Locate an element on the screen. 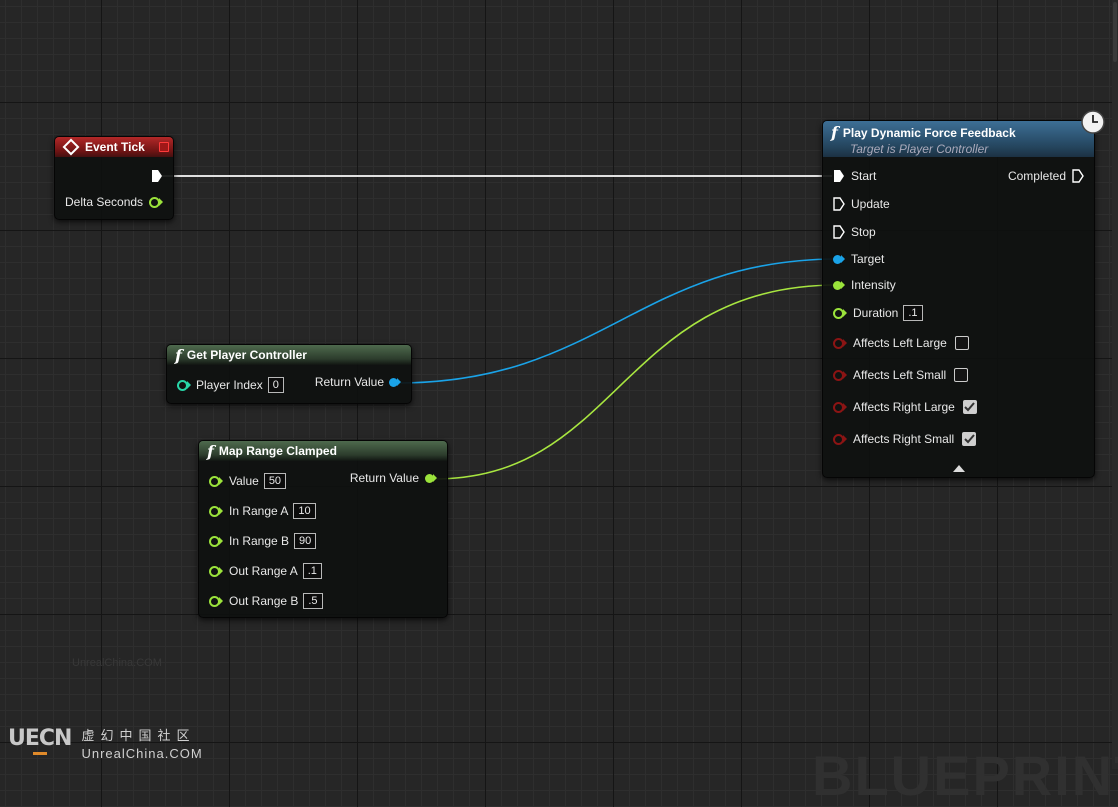  duration-input: .1 is located at coordinates (913, 313).